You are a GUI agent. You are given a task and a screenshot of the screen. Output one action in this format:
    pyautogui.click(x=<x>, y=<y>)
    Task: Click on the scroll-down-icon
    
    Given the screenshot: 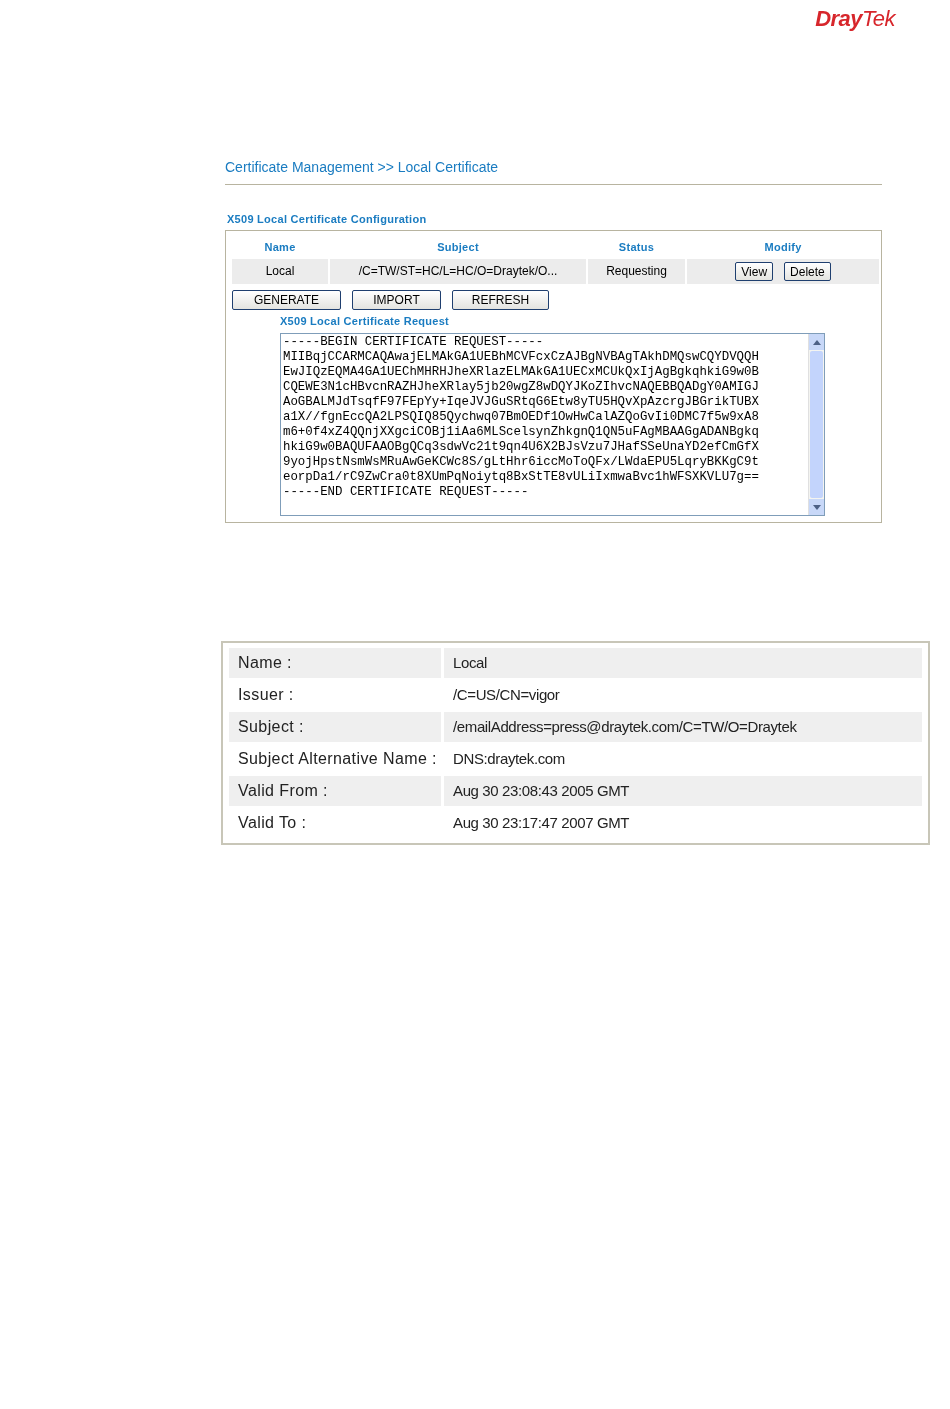 What is the action you would take?
    pyautogui.click(x=816, y=507)
    